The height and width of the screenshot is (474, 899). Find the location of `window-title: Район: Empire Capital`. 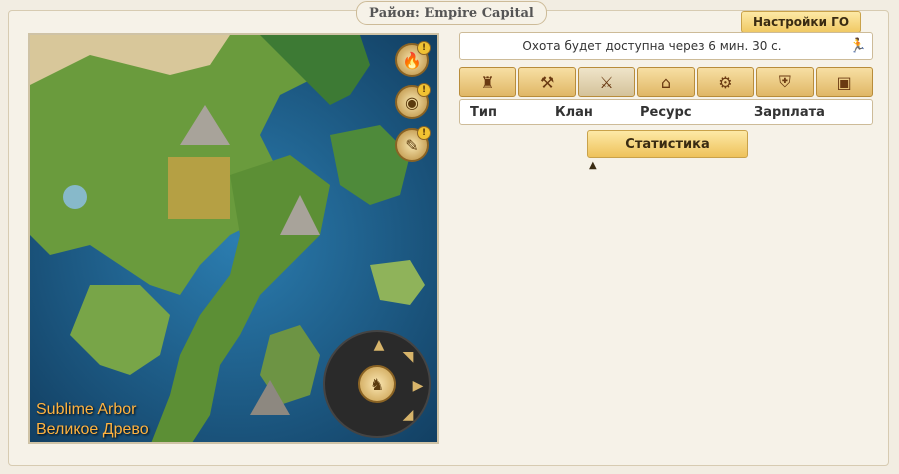

window-title: Район: Empire Capital is located at coordinates (451, 13).